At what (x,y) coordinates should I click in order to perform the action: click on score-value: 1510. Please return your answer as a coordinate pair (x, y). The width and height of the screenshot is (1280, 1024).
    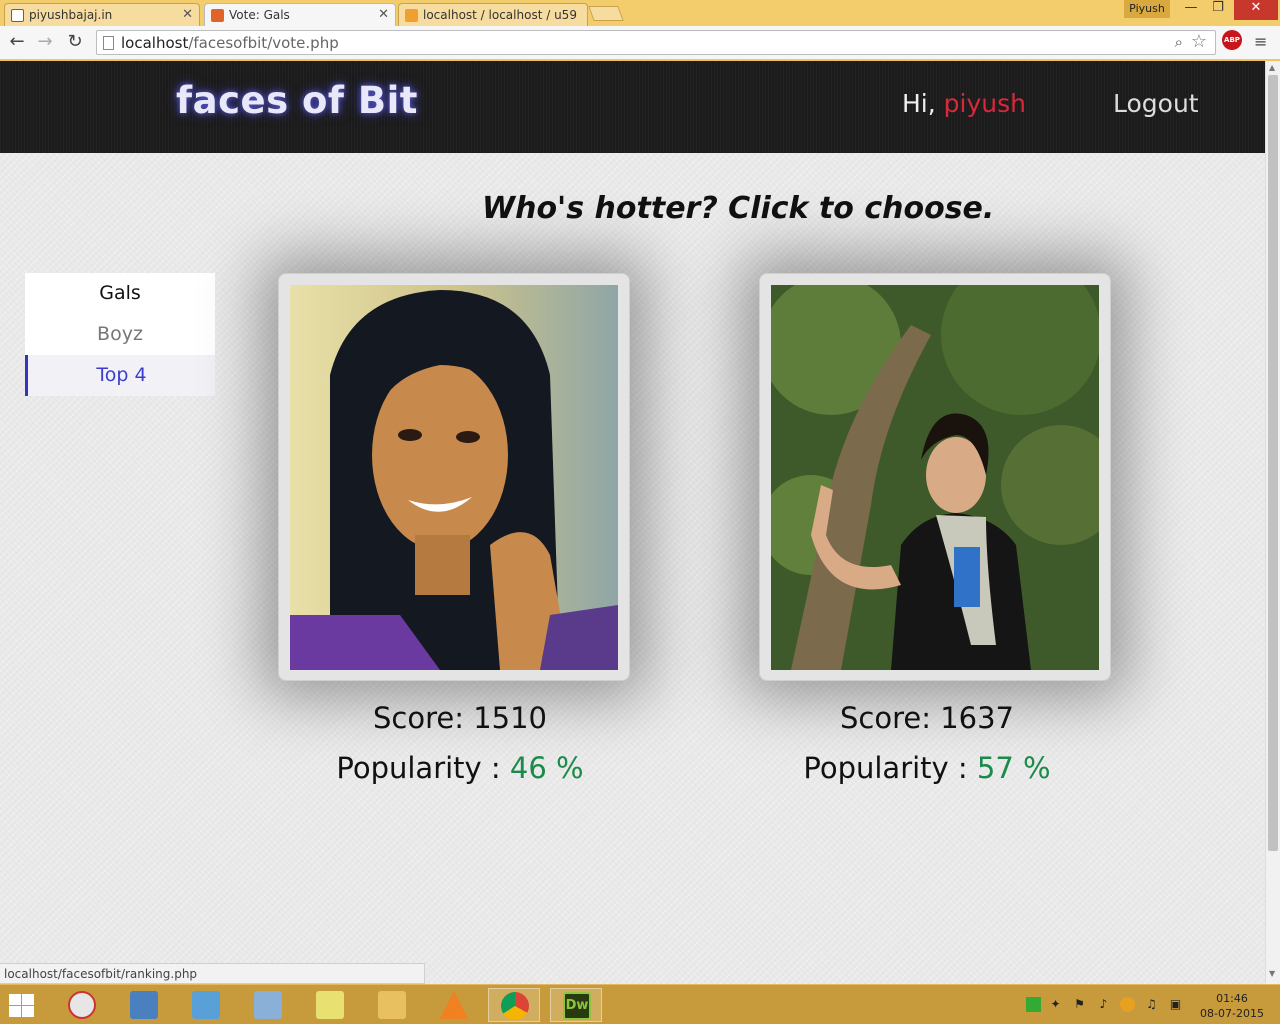
    Looking at the image, I should click on (510, 718).